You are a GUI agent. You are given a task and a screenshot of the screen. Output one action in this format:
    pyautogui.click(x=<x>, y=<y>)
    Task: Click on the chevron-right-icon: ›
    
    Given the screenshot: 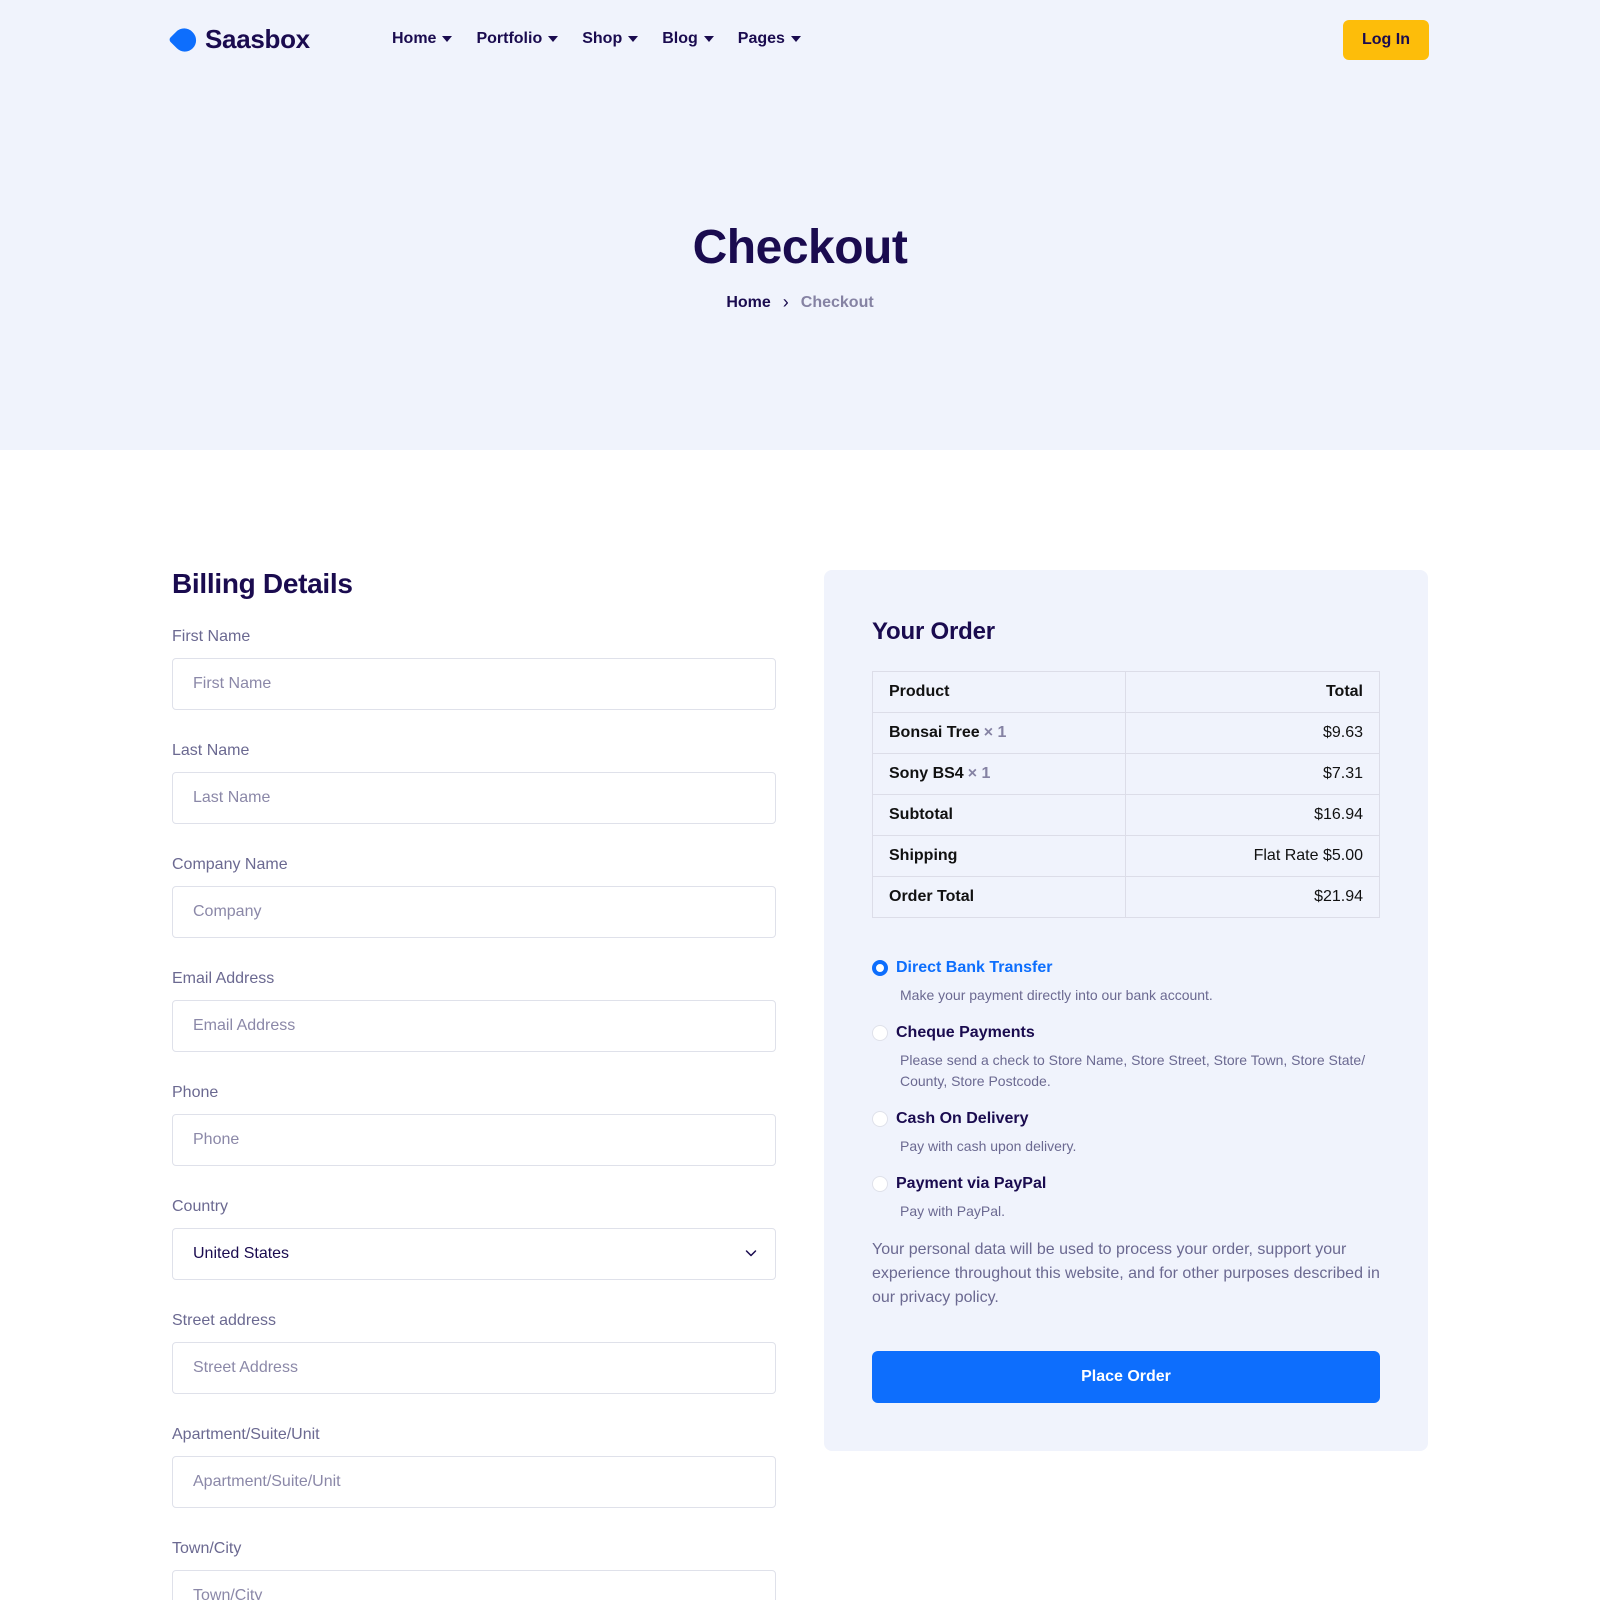 What is the action you would take?
    pyautogui.click(x=785, y=302)
    